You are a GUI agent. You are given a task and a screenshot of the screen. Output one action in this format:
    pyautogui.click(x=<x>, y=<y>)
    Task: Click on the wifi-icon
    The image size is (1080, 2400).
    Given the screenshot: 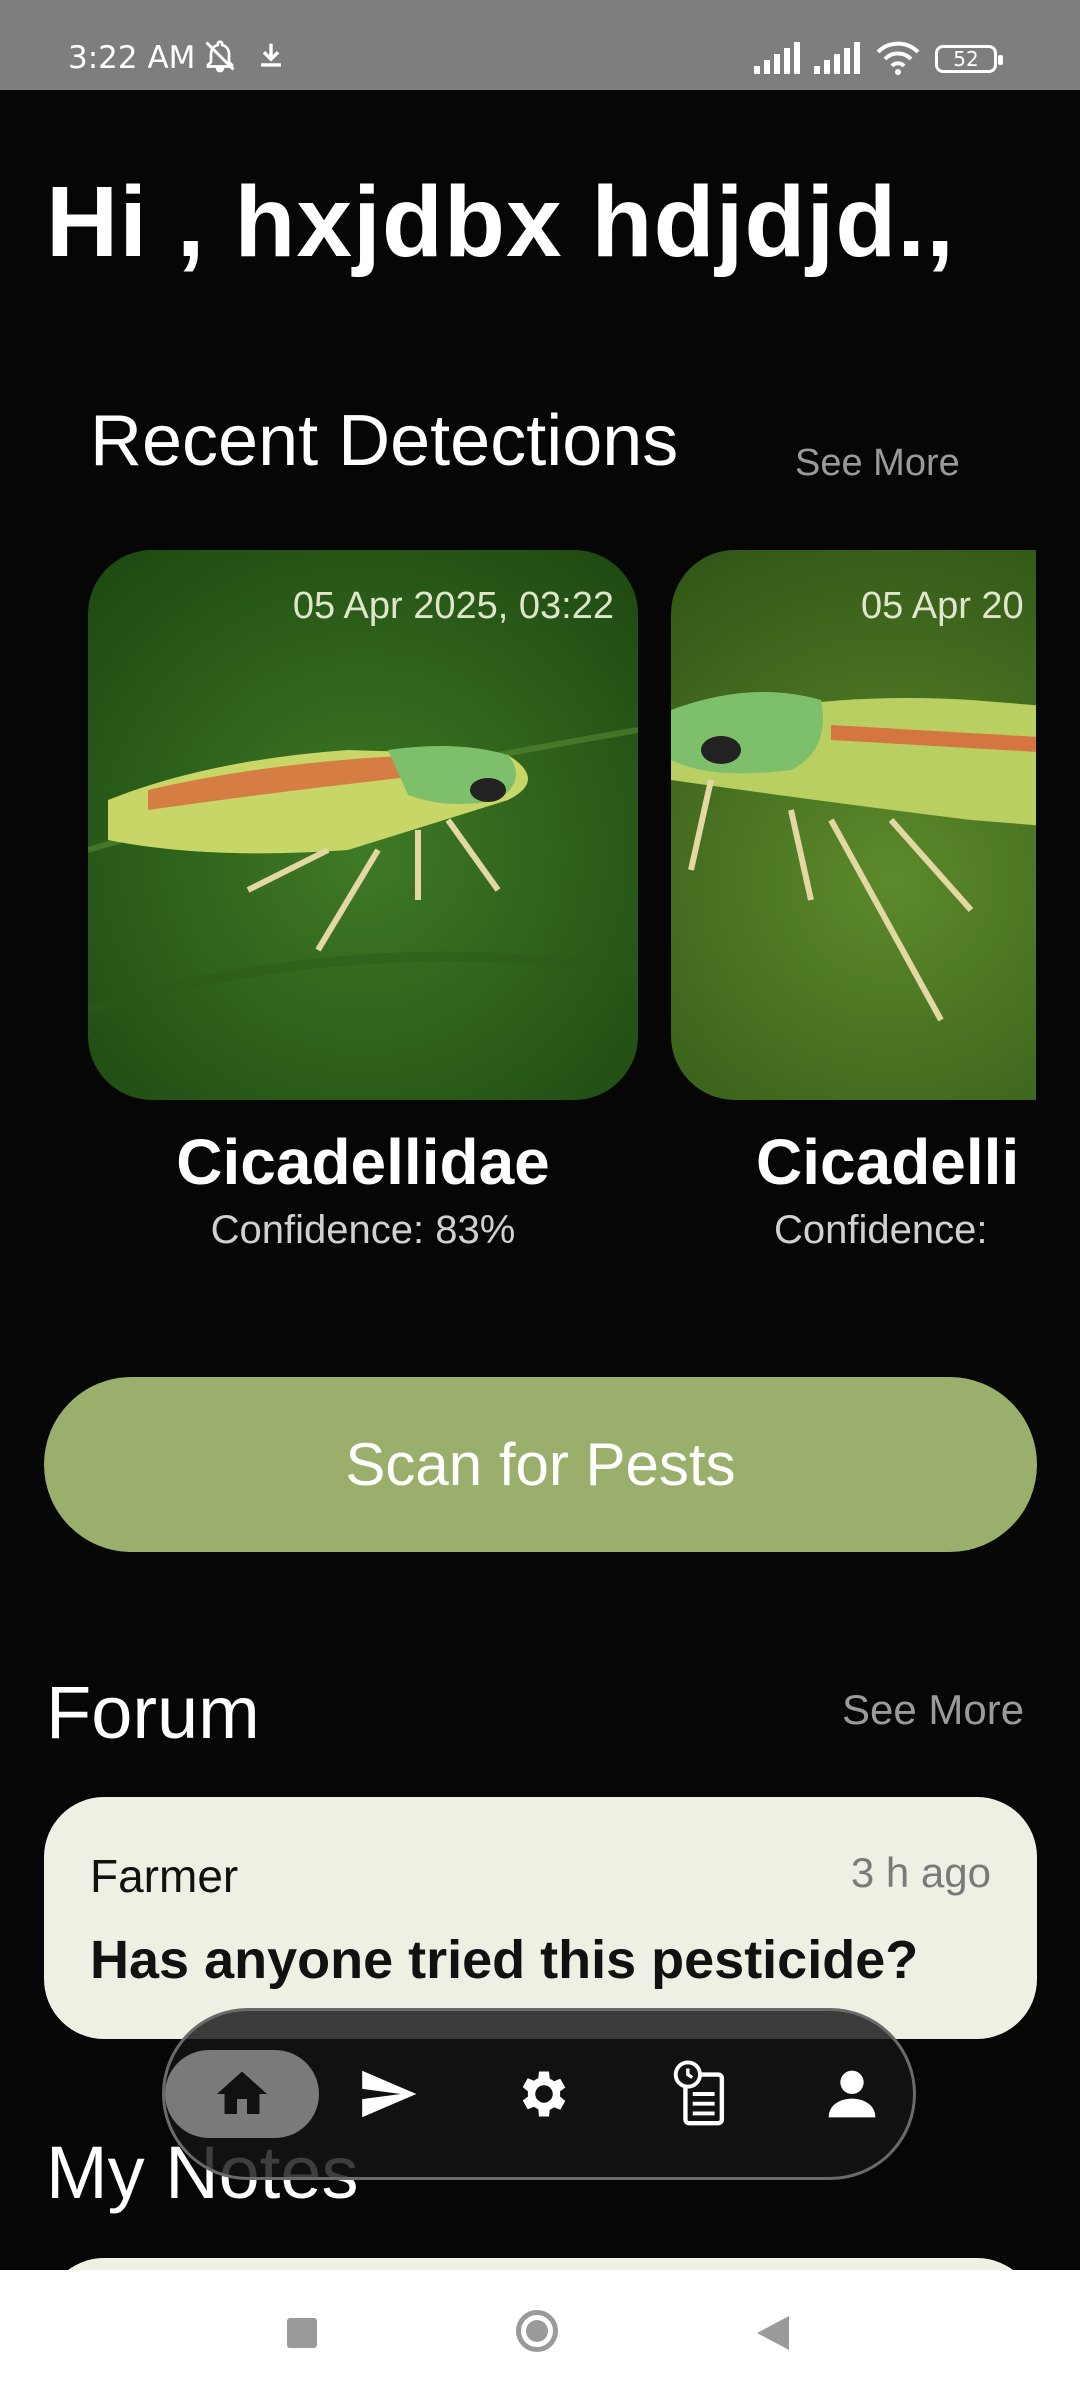 What is the action you would take?
    pyautogui.click(x=898, y=58)
    